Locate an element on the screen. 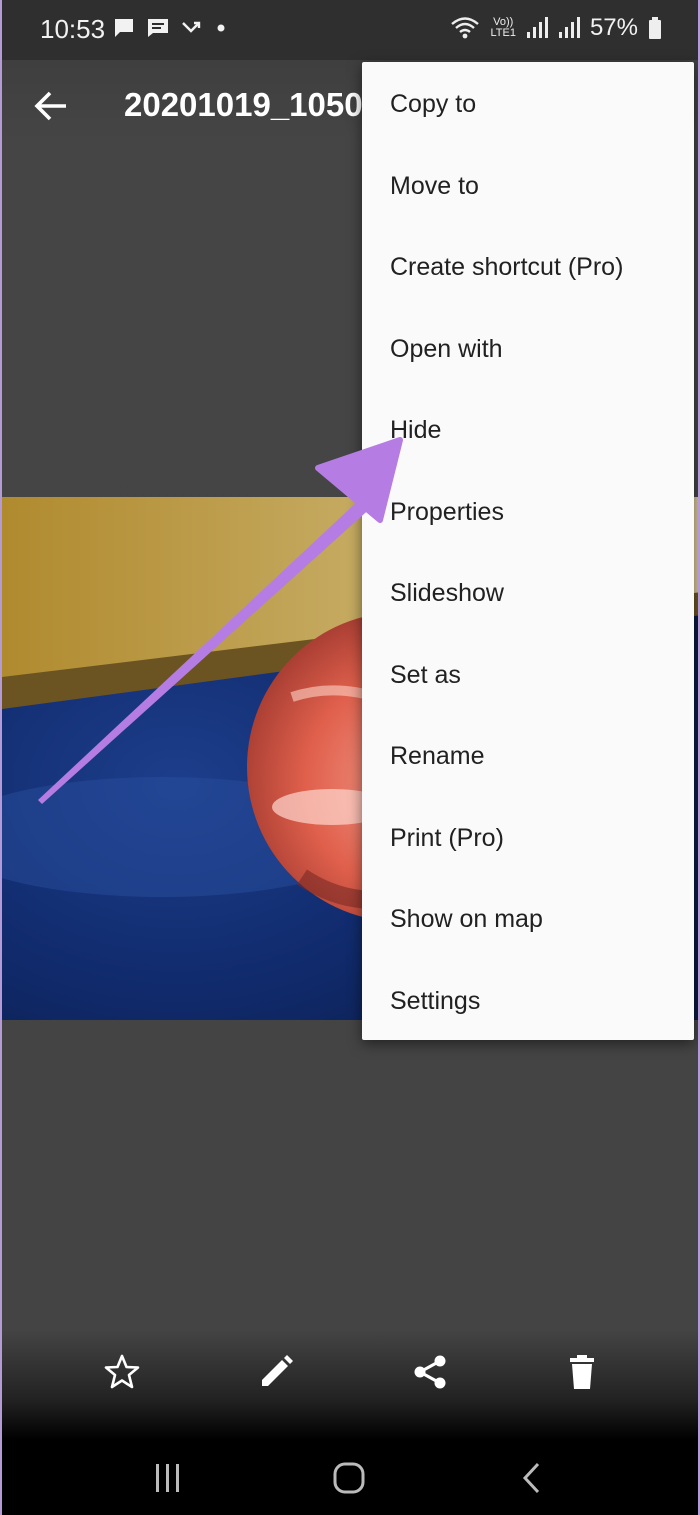 The image size is (700, 1515). edit-icon is located at coordinates (276, 1372).